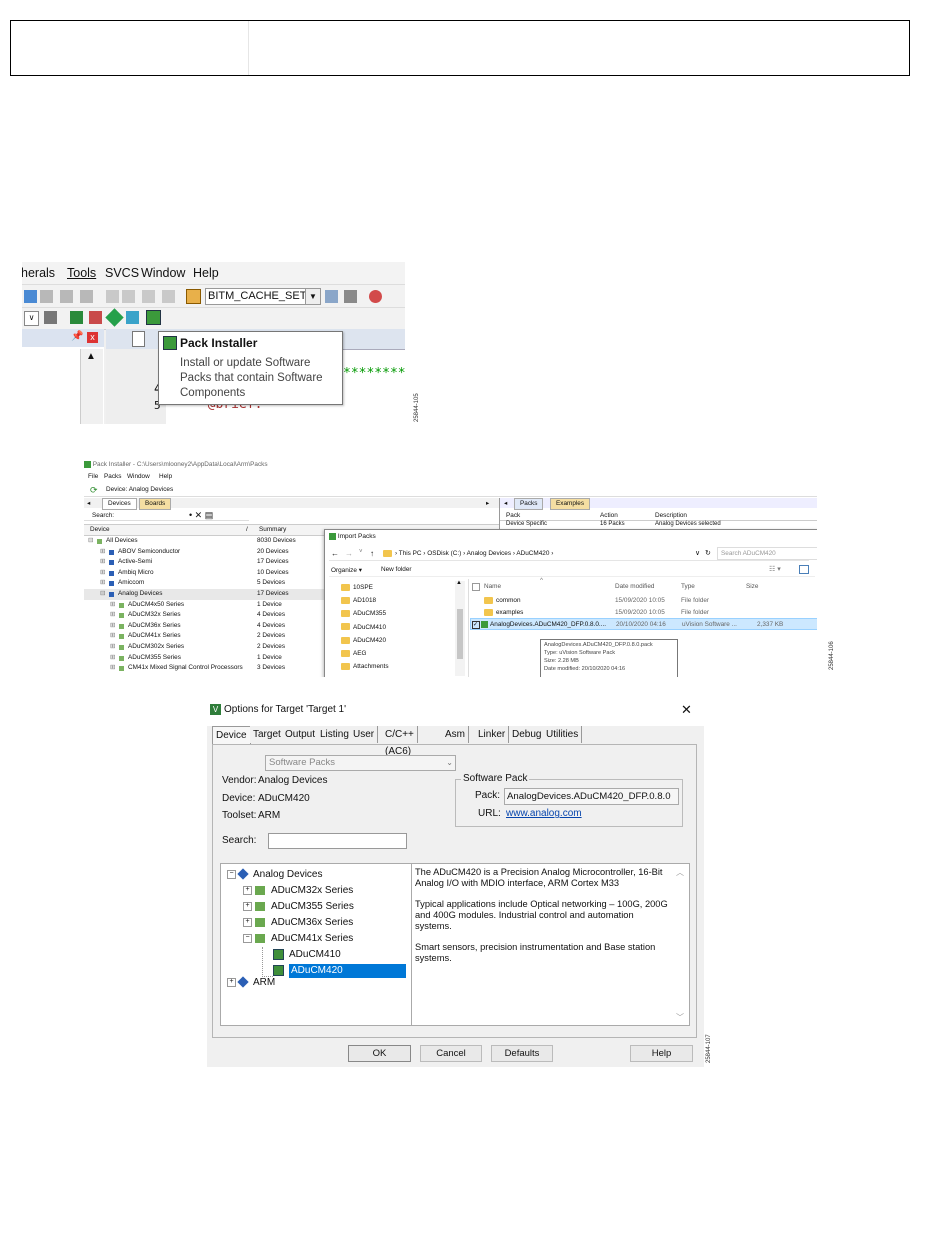 The height and width of the screenshot is (1254, 950). I want to click on tab-output: Output, so click(301, 734).